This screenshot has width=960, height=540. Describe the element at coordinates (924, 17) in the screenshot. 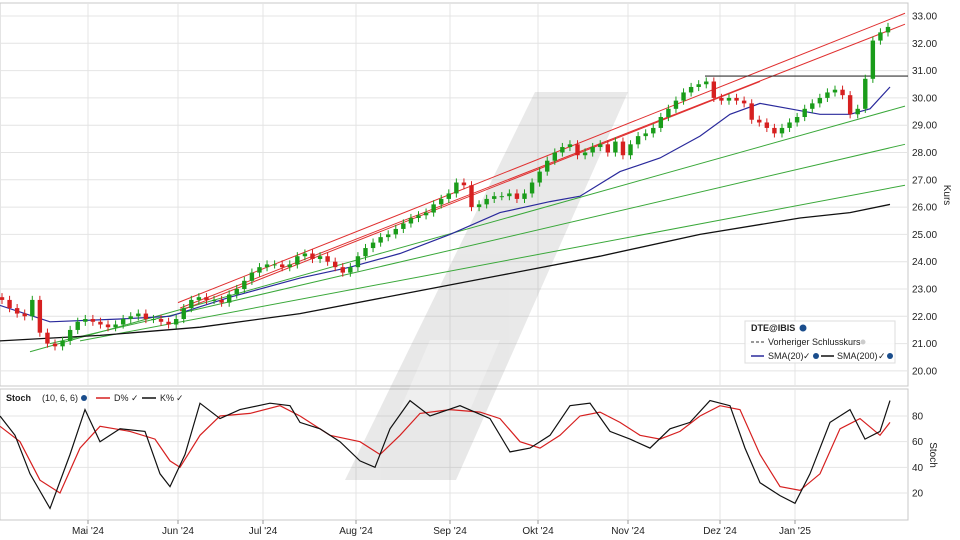

I see `price-tick-label: 33.00` at that location.